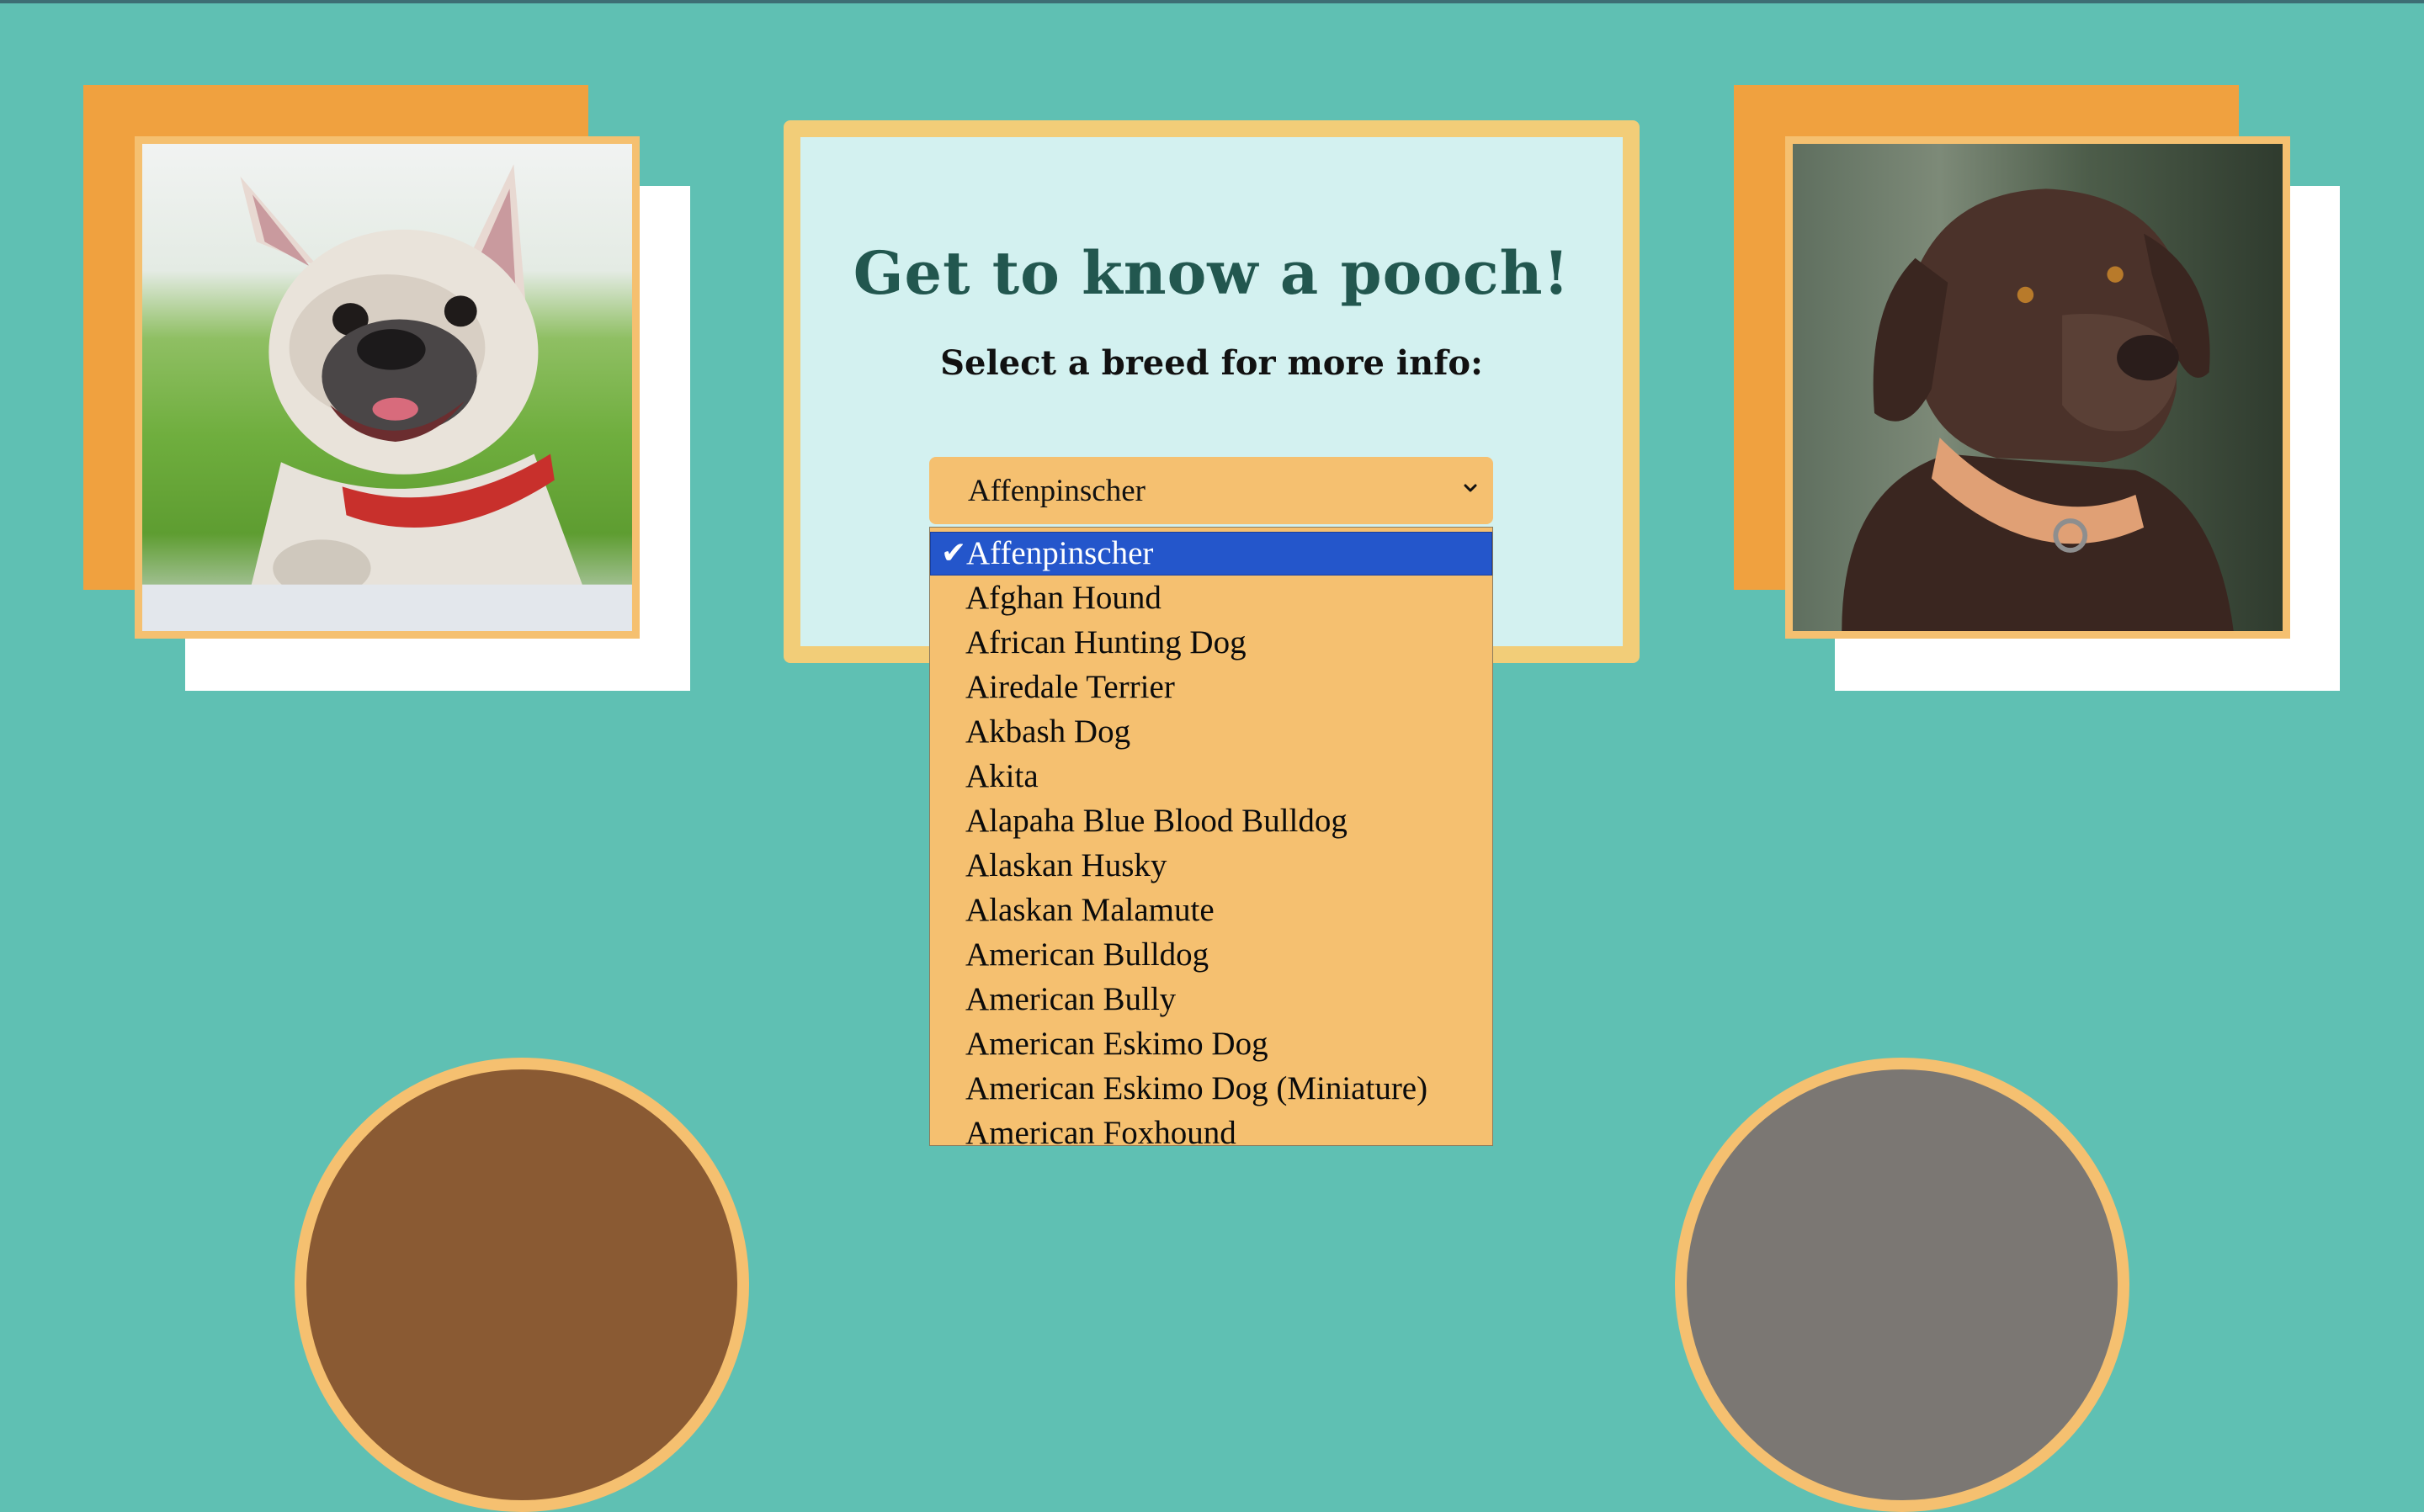  I want to click on breed-option-label: American Eskimo Dog (Miniature), so click(1196, 1088).